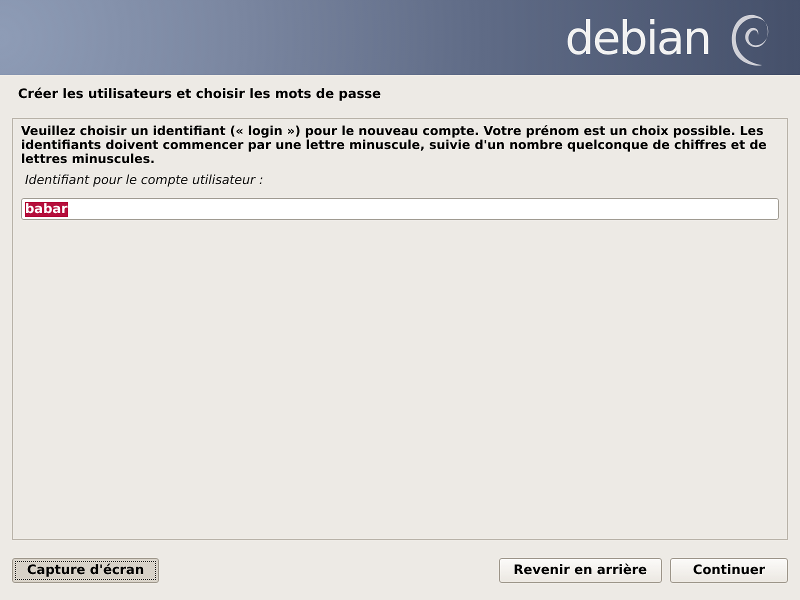 This screenshot has height=600, width=800. I want to click on field-value: babar, so click(46, 209).